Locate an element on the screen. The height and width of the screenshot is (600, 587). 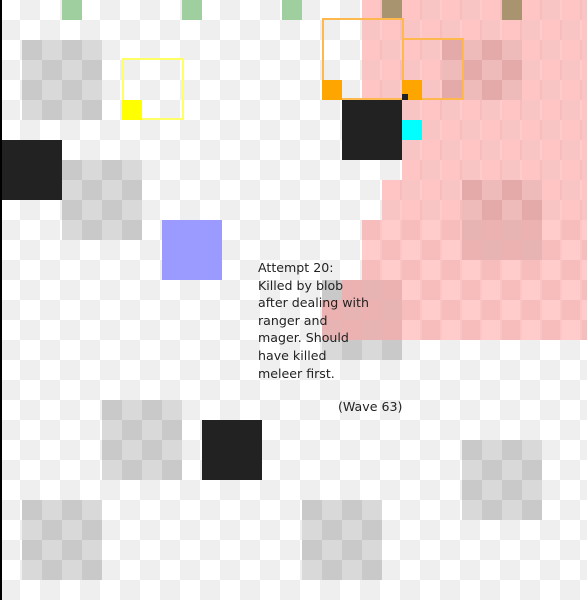
black-dot-icon is located at coordinates (405, 97).